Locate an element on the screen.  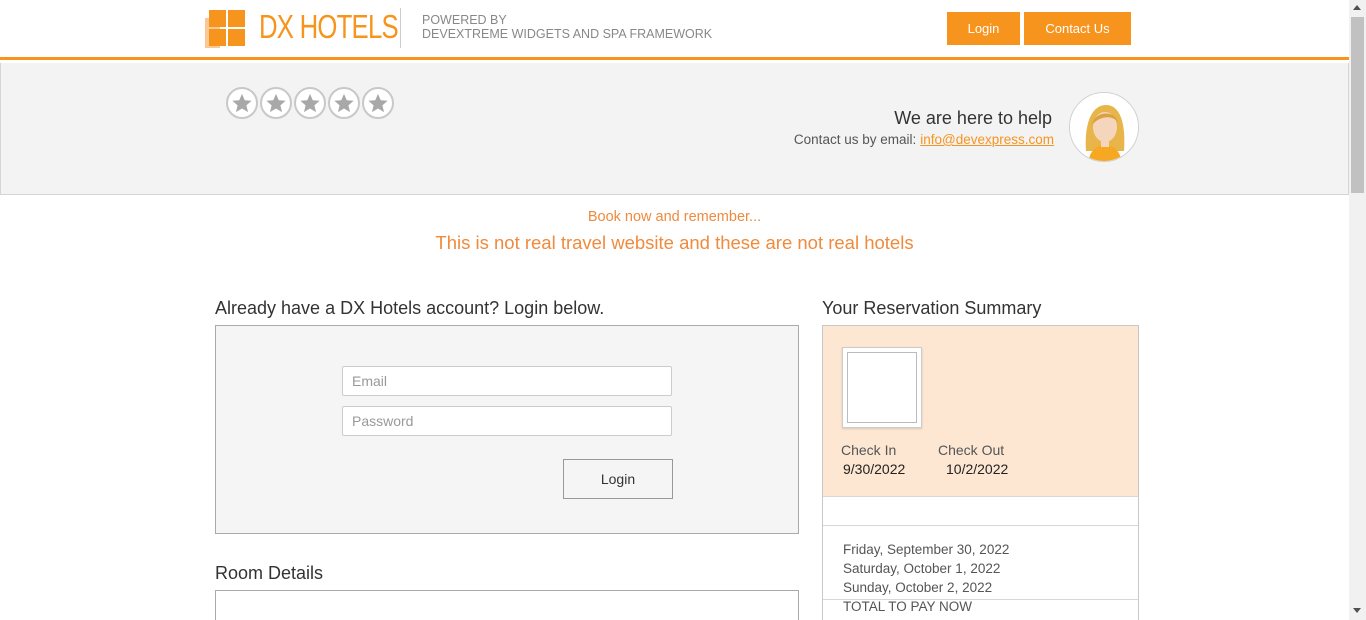
room-details-heading: Room Details is located at coordinates (269, 573).